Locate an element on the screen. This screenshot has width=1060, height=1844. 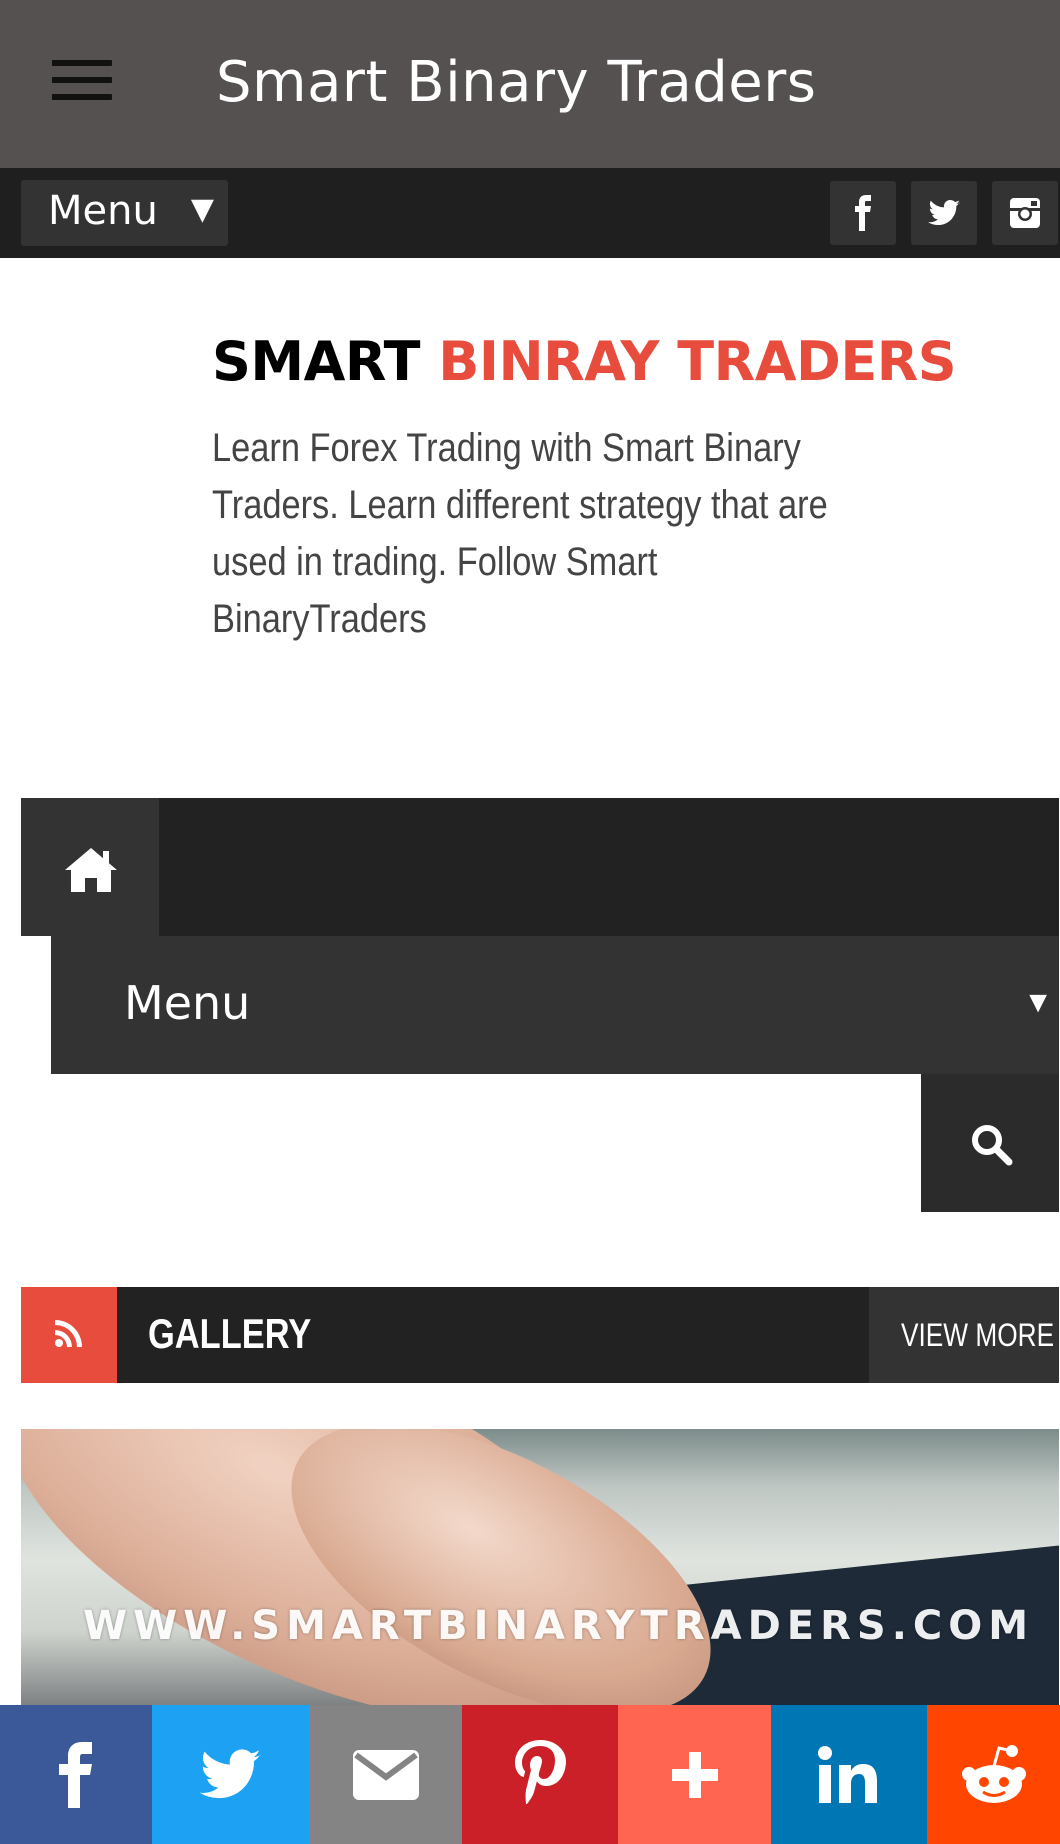
reddit-icon is located at coordinates (993, 1773).